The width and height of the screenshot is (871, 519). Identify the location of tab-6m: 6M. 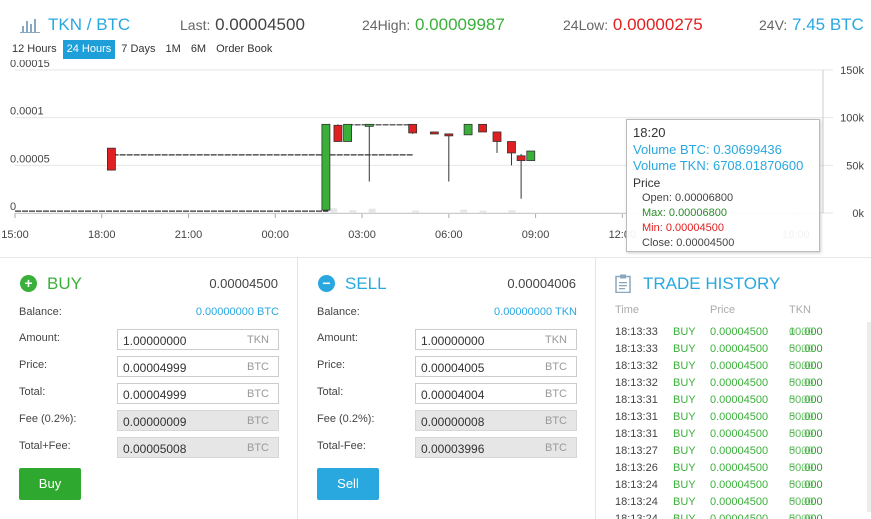
(198, 49).